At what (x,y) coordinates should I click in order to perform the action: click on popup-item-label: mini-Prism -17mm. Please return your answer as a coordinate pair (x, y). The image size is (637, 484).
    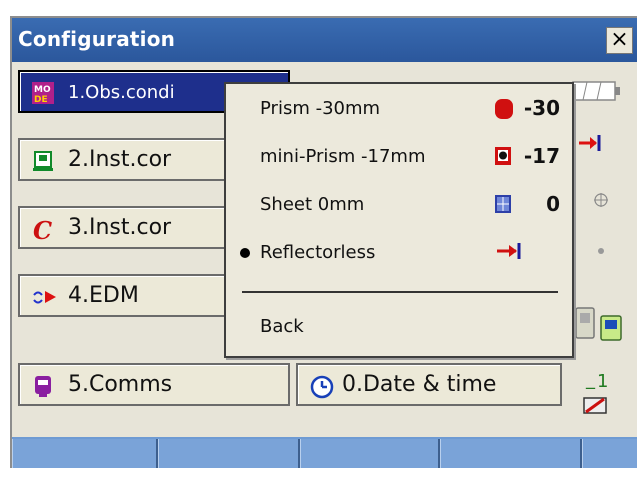
    Looking at the image, I should click on (343, 156).